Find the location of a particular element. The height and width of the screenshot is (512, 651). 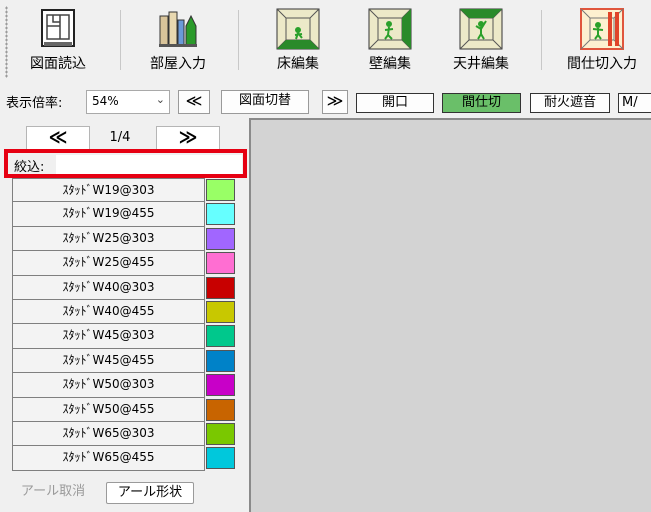

floor-edit-button: 床編集 is located at coordinates (298, 42).